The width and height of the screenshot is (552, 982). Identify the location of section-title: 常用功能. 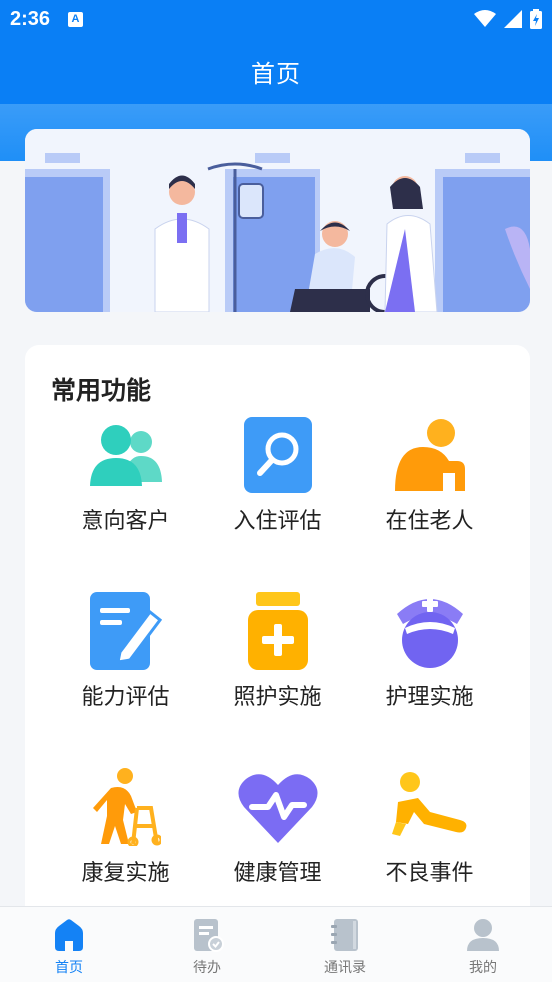
(101, 390).